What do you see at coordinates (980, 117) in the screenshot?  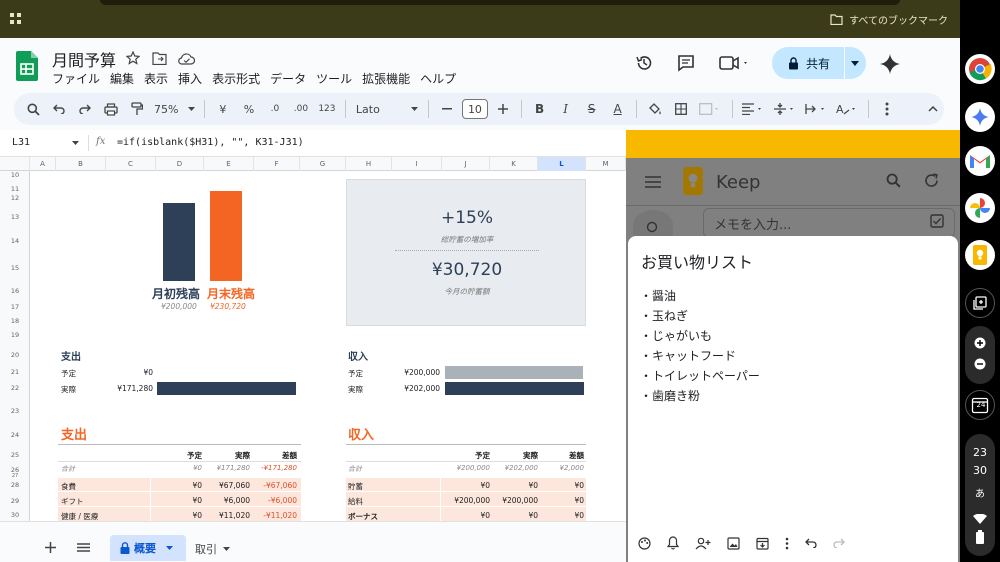 I see `gemini-app-icon` at bounding box center [980, 117].